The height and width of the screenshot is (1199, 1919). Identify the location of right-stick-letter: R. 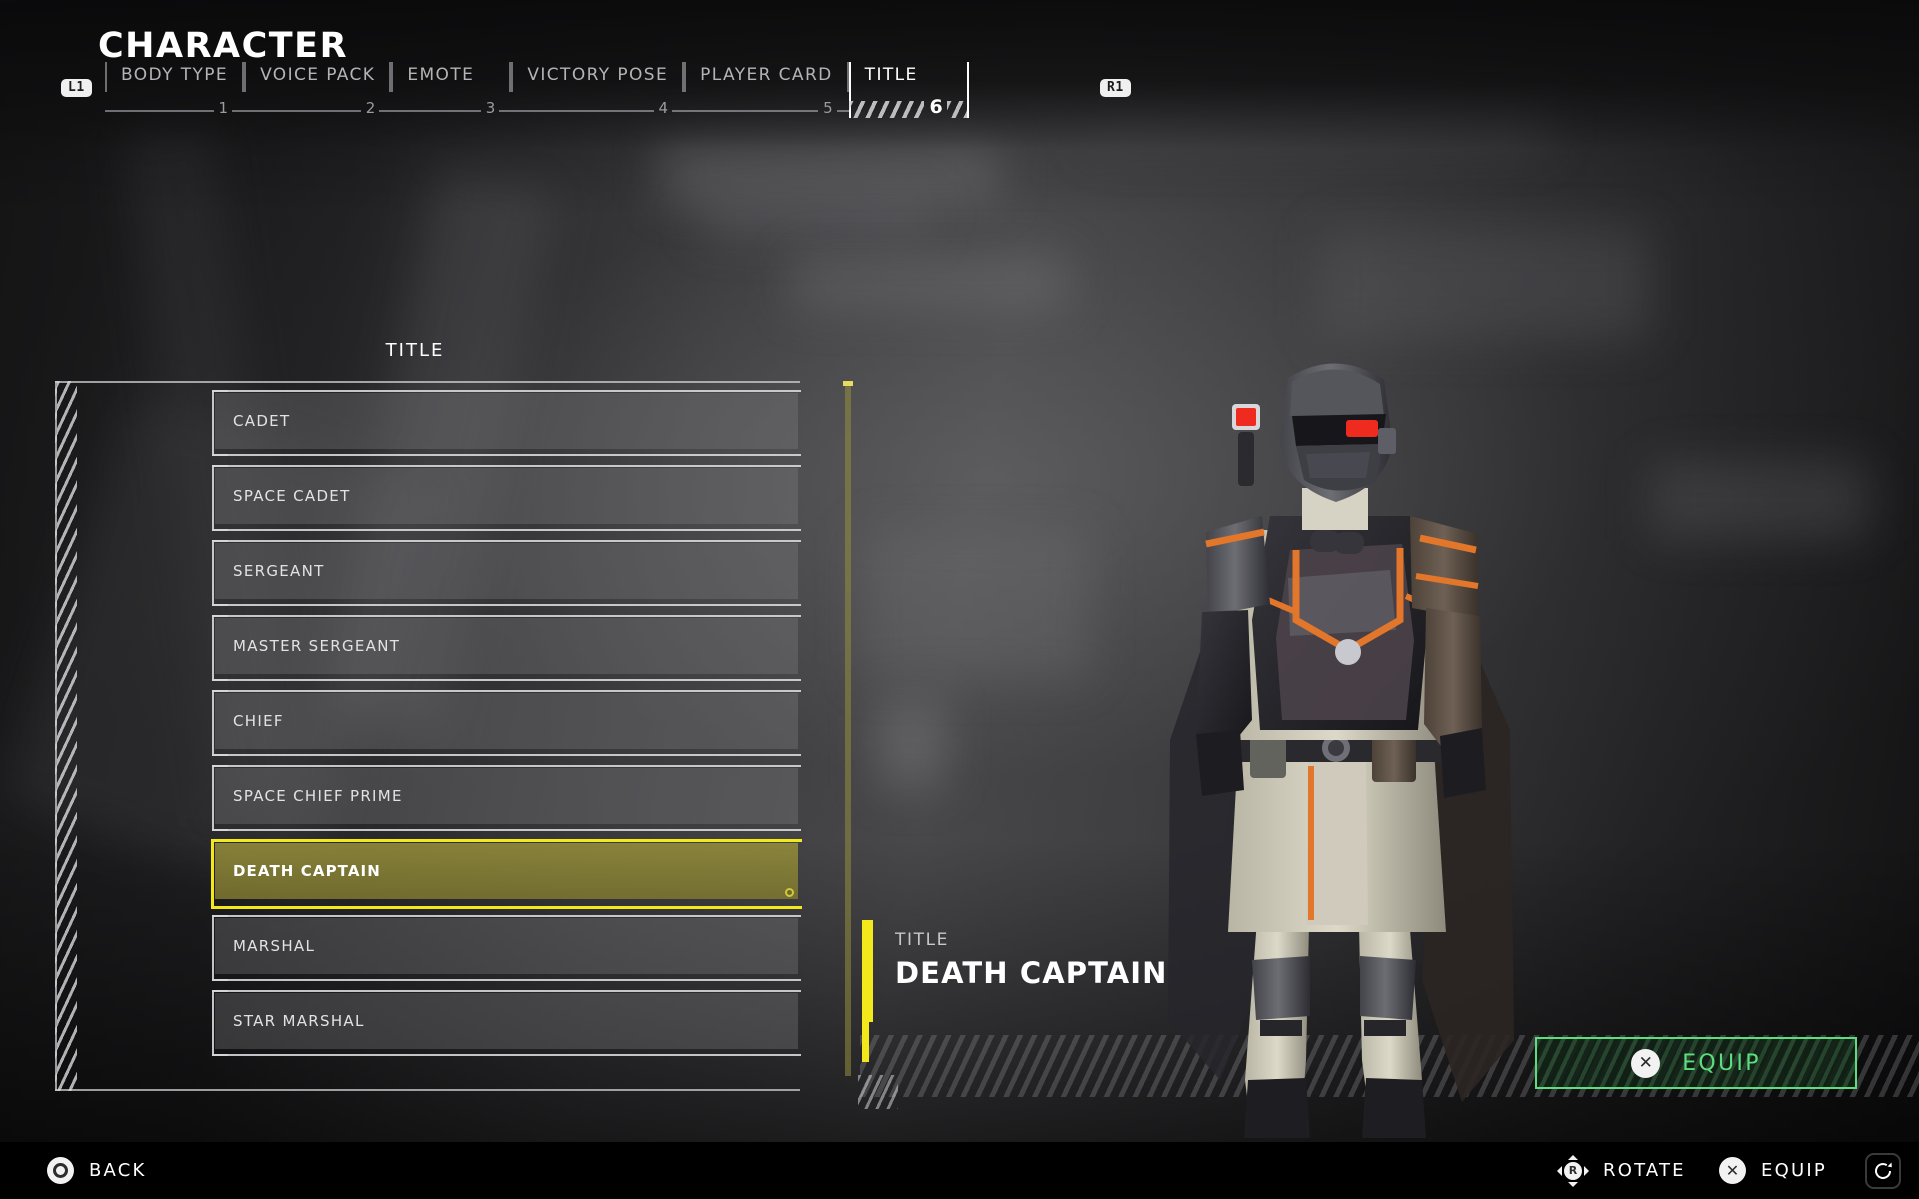
(1573, 1170).